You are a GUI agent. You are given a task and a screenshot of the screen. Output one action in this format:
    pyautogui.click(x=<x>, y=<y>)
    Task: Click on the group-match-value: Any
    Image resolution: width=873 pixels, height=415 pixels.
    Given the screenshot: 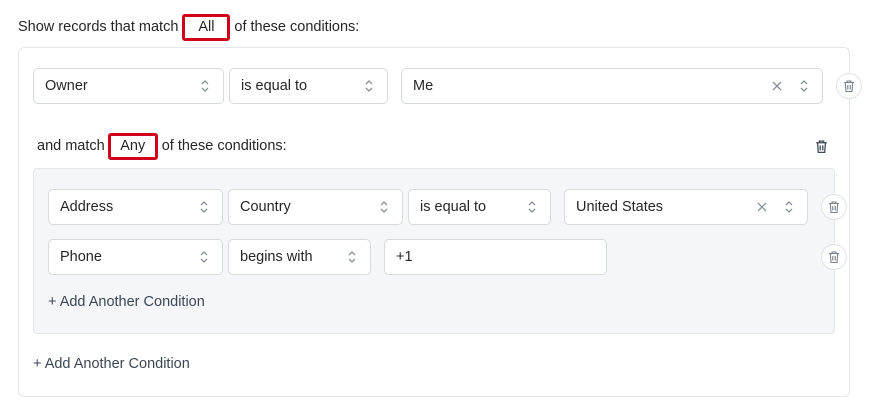 What is the action you would take?
    pyautogui.click(x=133, y=146)
    